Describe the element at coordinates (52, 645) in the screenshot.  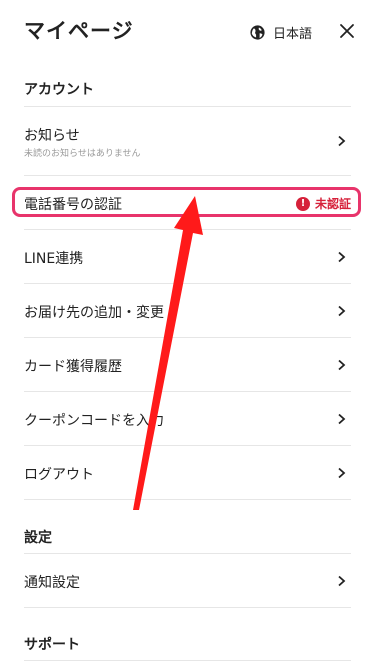
I see `section-heading-support: サポート` at that location.